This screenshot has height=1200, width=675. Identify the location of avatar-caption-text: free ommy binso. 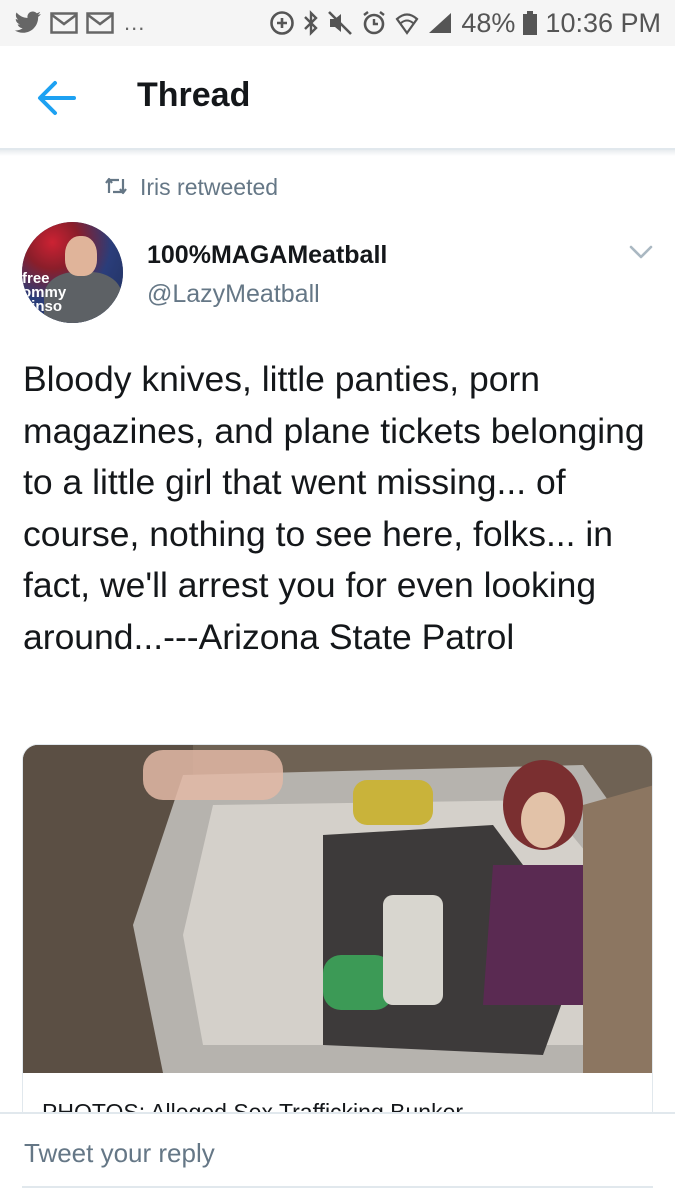
(44, 292).